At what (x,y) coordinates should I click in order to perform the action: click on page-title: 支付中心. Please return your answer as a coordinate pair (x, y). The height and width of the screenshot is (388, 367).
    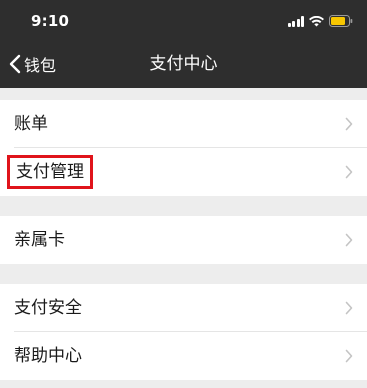
    Looking at the image, I should click on (183, 64).